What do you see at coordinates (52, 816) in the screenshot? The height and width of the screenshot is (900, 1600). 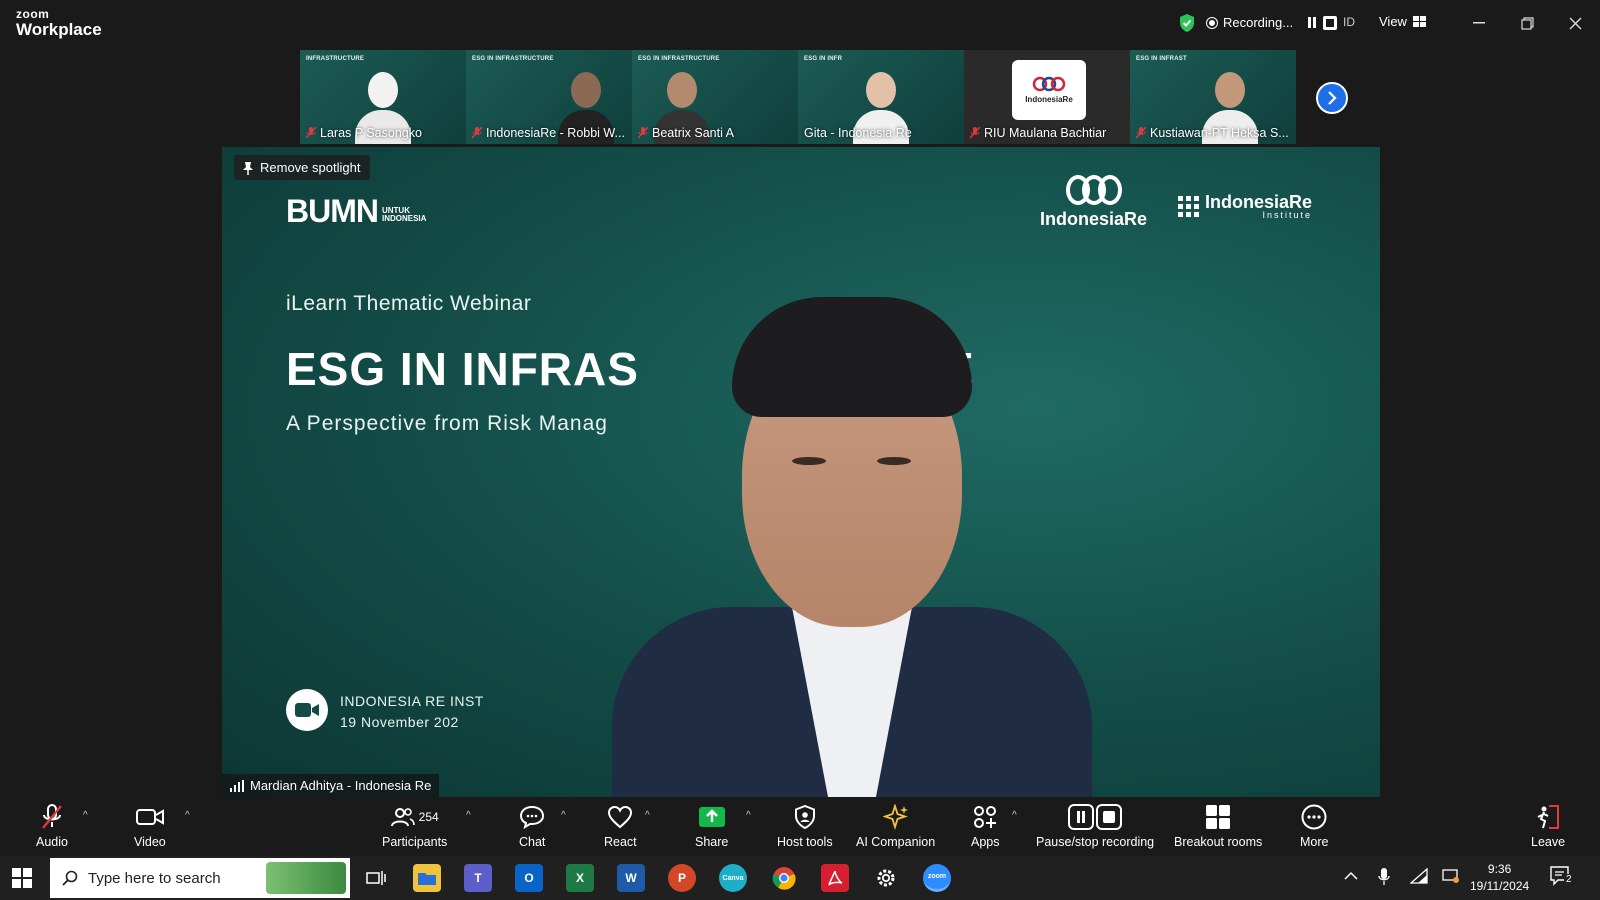 I see `muted-microphone-icon` at bounding box center [52, 816].